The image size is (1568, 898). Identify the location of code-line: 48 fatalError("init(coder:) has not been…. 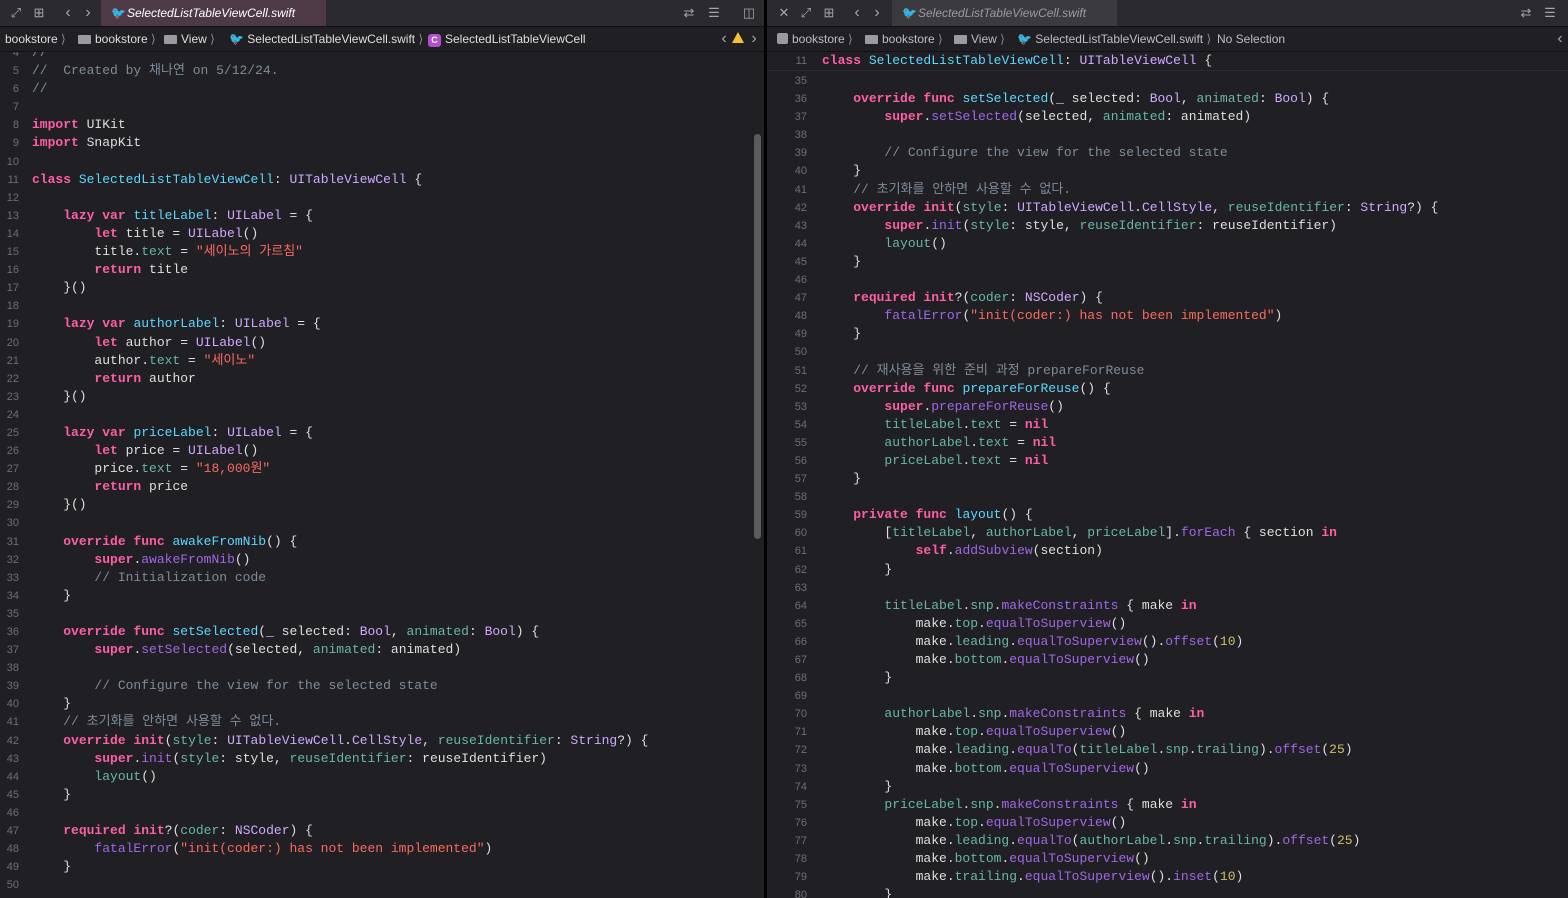
(1167, 316).